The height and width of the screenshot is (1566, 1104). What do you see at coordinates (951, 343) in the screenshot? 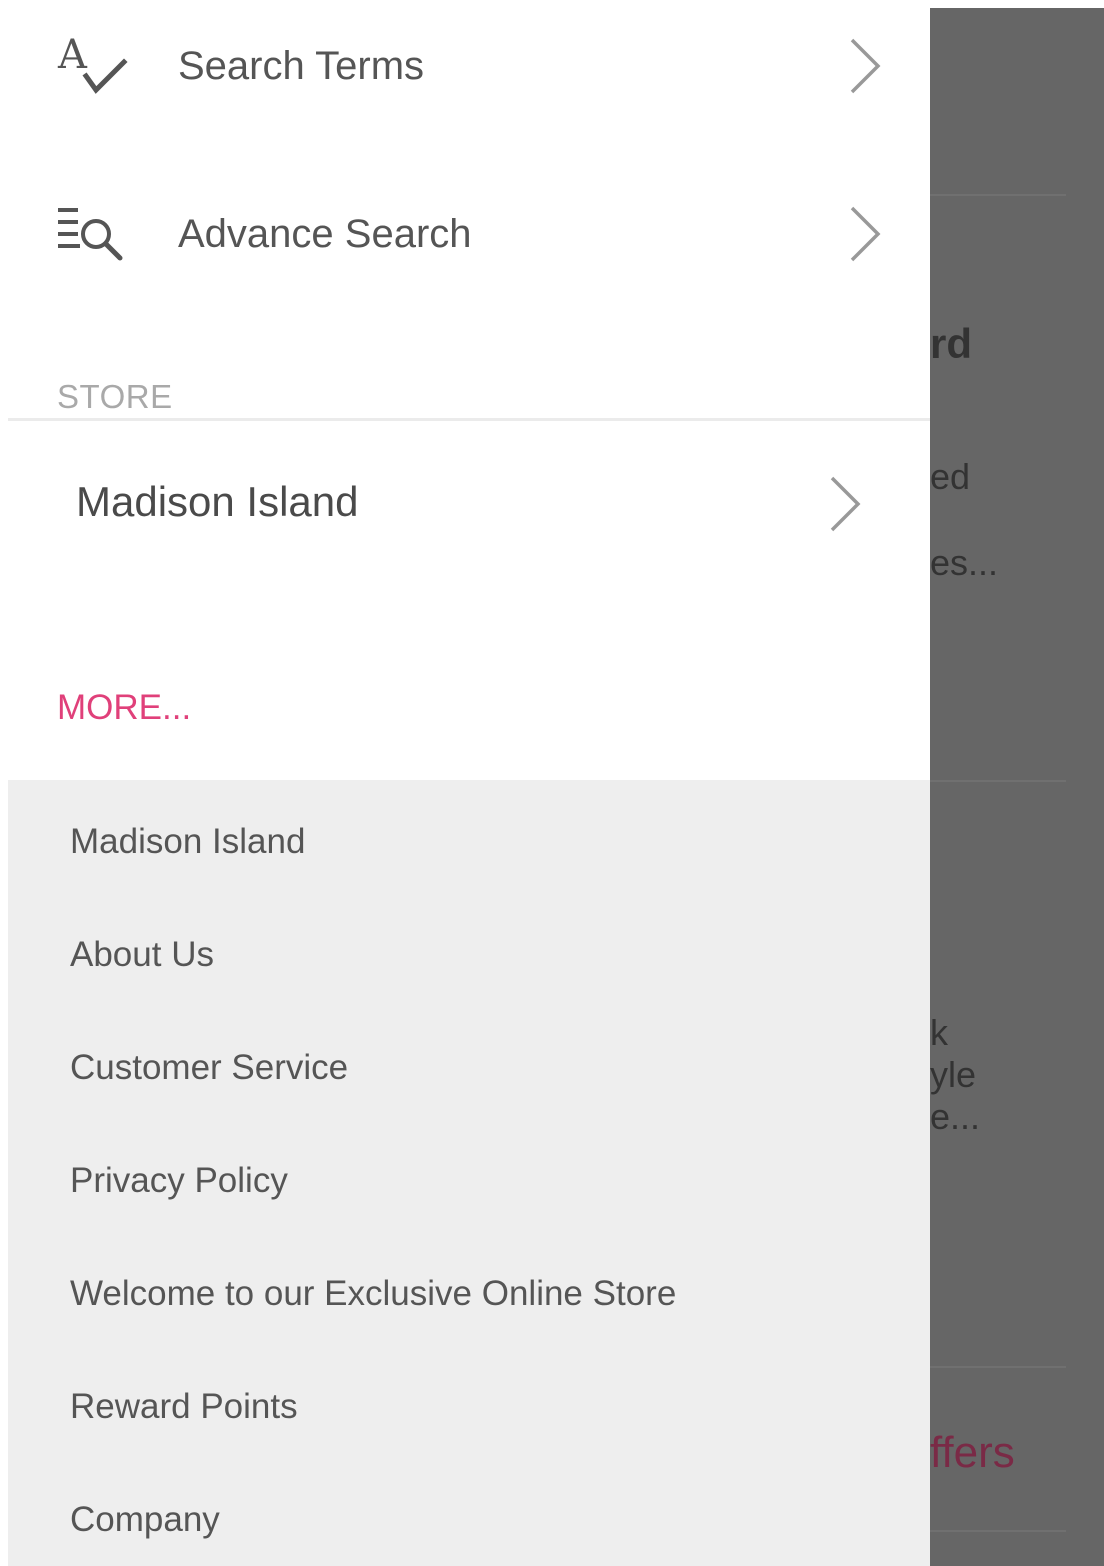
I see `background-text-fragment: rd` at bounding box center [951, 343].